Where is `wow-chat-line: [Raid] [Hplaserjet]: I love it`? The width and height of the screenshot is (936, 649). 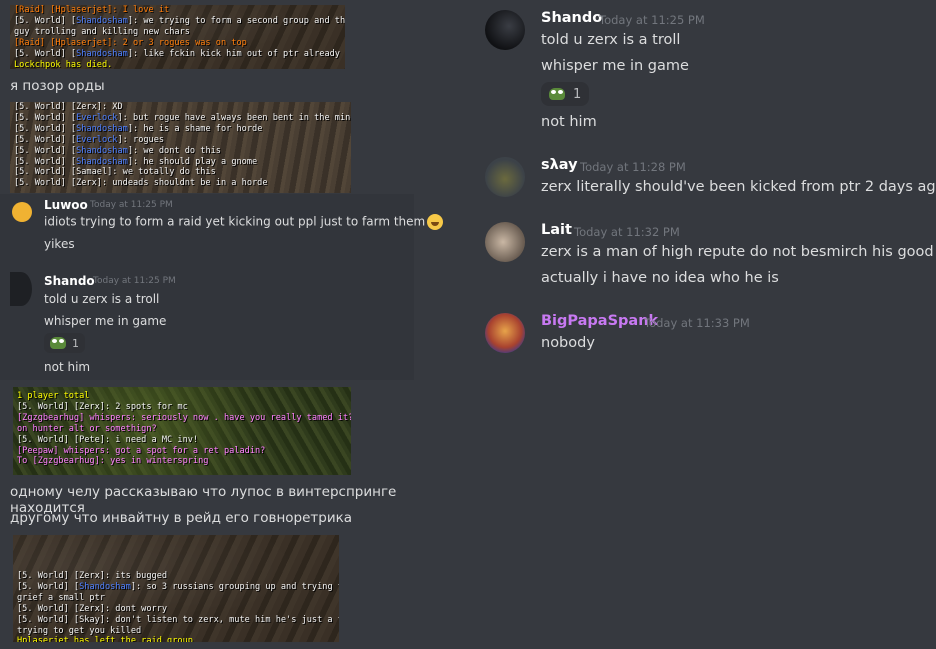
wow-chat-line: [Raid] [Hplaserjet]: I love it is located at coordinates (177, 10).